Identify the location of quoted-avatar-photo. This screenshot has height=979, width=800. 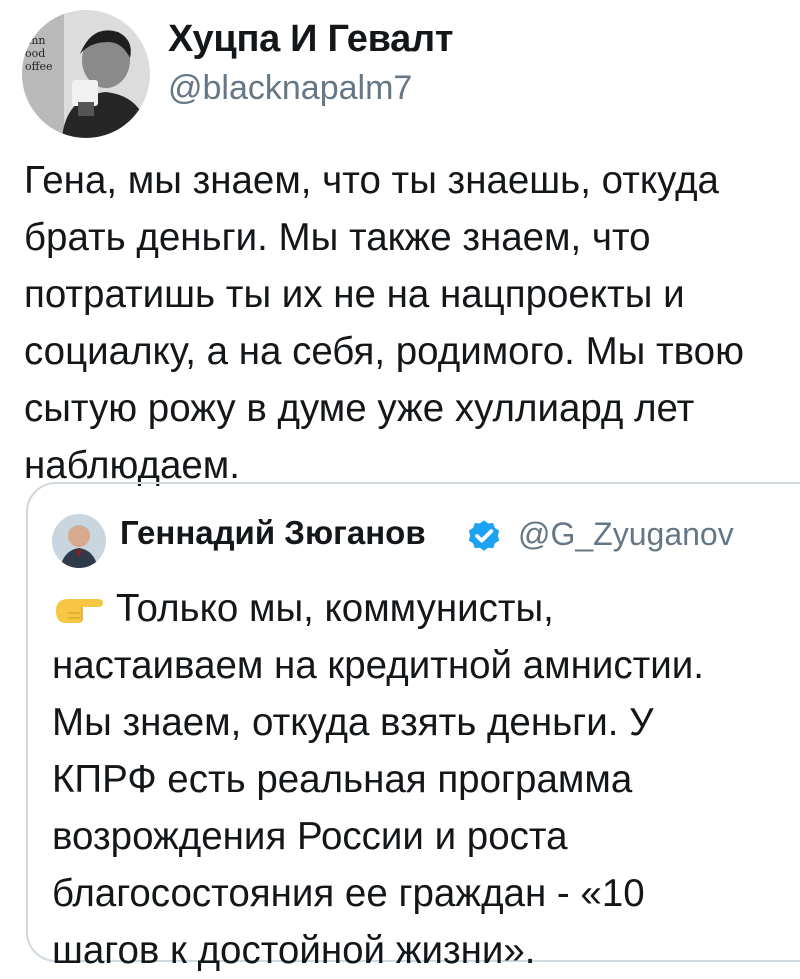
(79, 541).